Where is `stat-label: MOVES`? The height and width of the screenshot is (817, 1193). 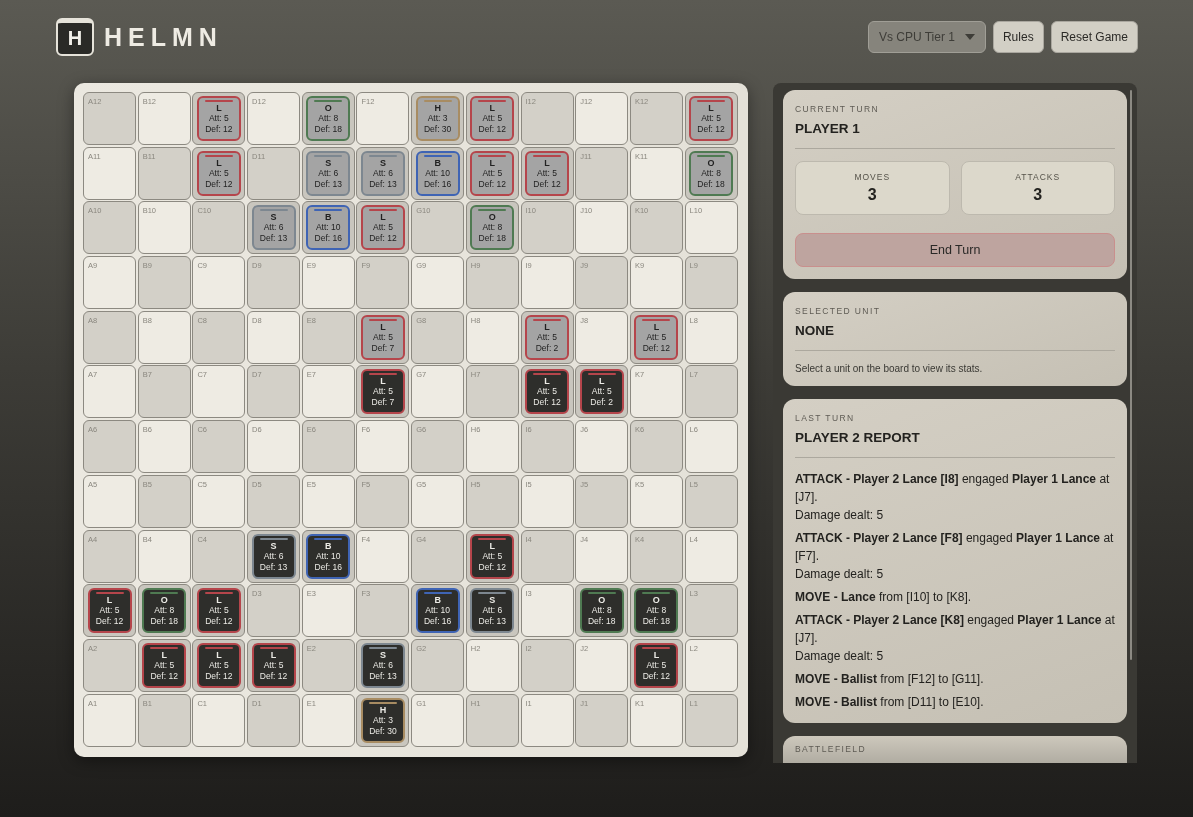 stat-label: MOVES is located at coordinates (872, 177).